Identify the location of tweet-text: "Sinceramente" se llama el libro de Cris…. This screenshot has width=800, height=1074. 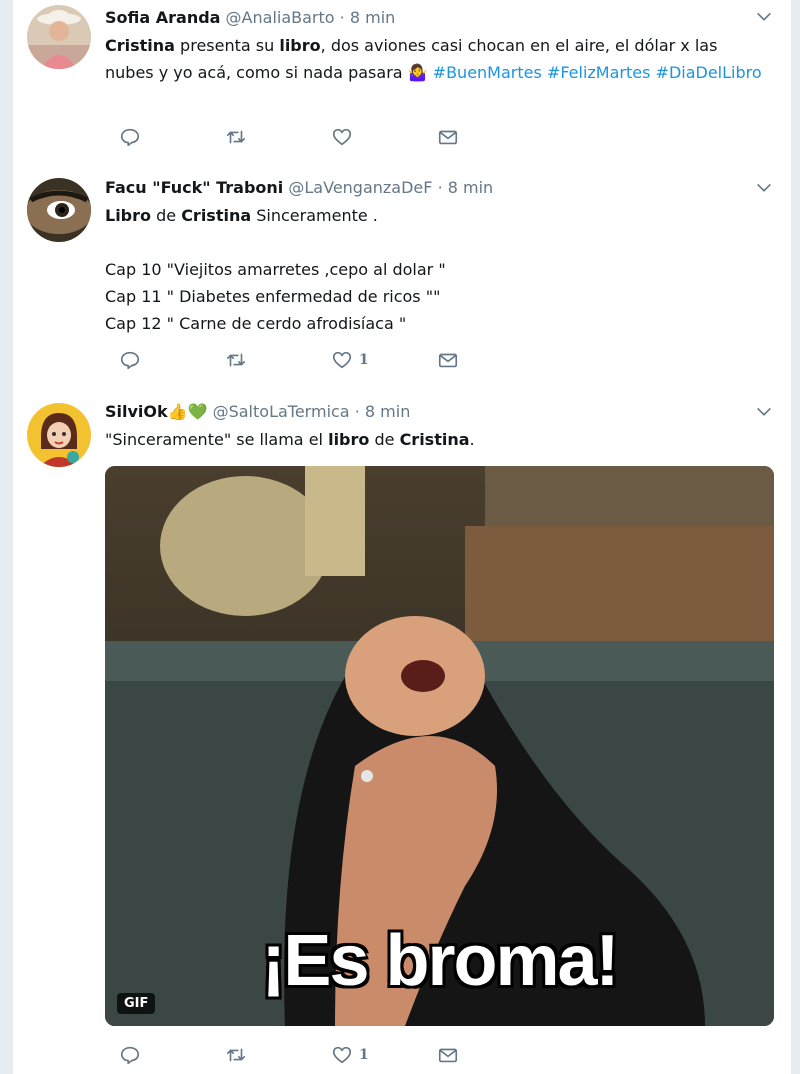
(438, 439).